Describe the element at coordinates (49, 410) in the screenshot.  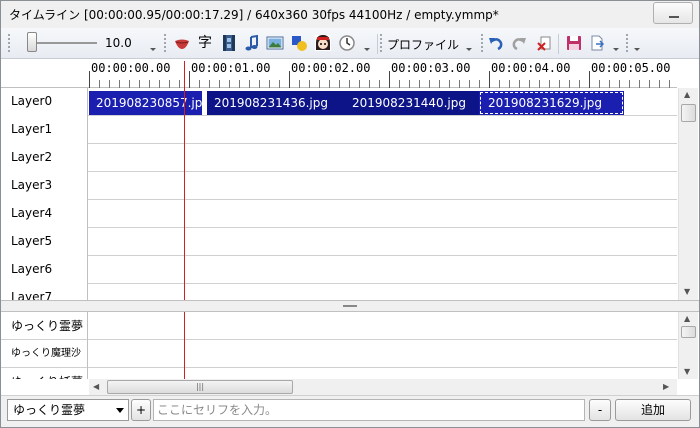
I see `speaker-select-value: ゆっくり霊夢` at that location.